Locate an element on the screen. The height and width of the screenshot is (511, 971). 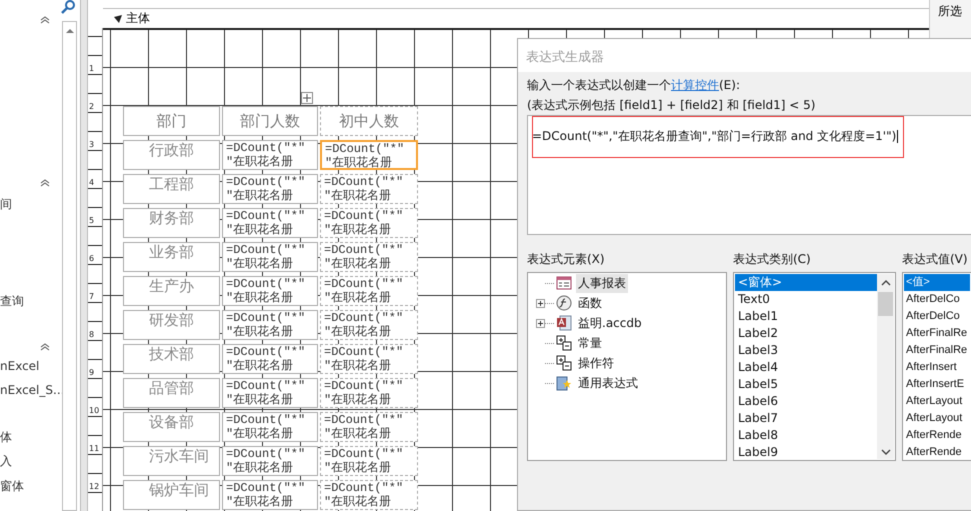
list-item: Label9 is located at coordinates (806, 452).